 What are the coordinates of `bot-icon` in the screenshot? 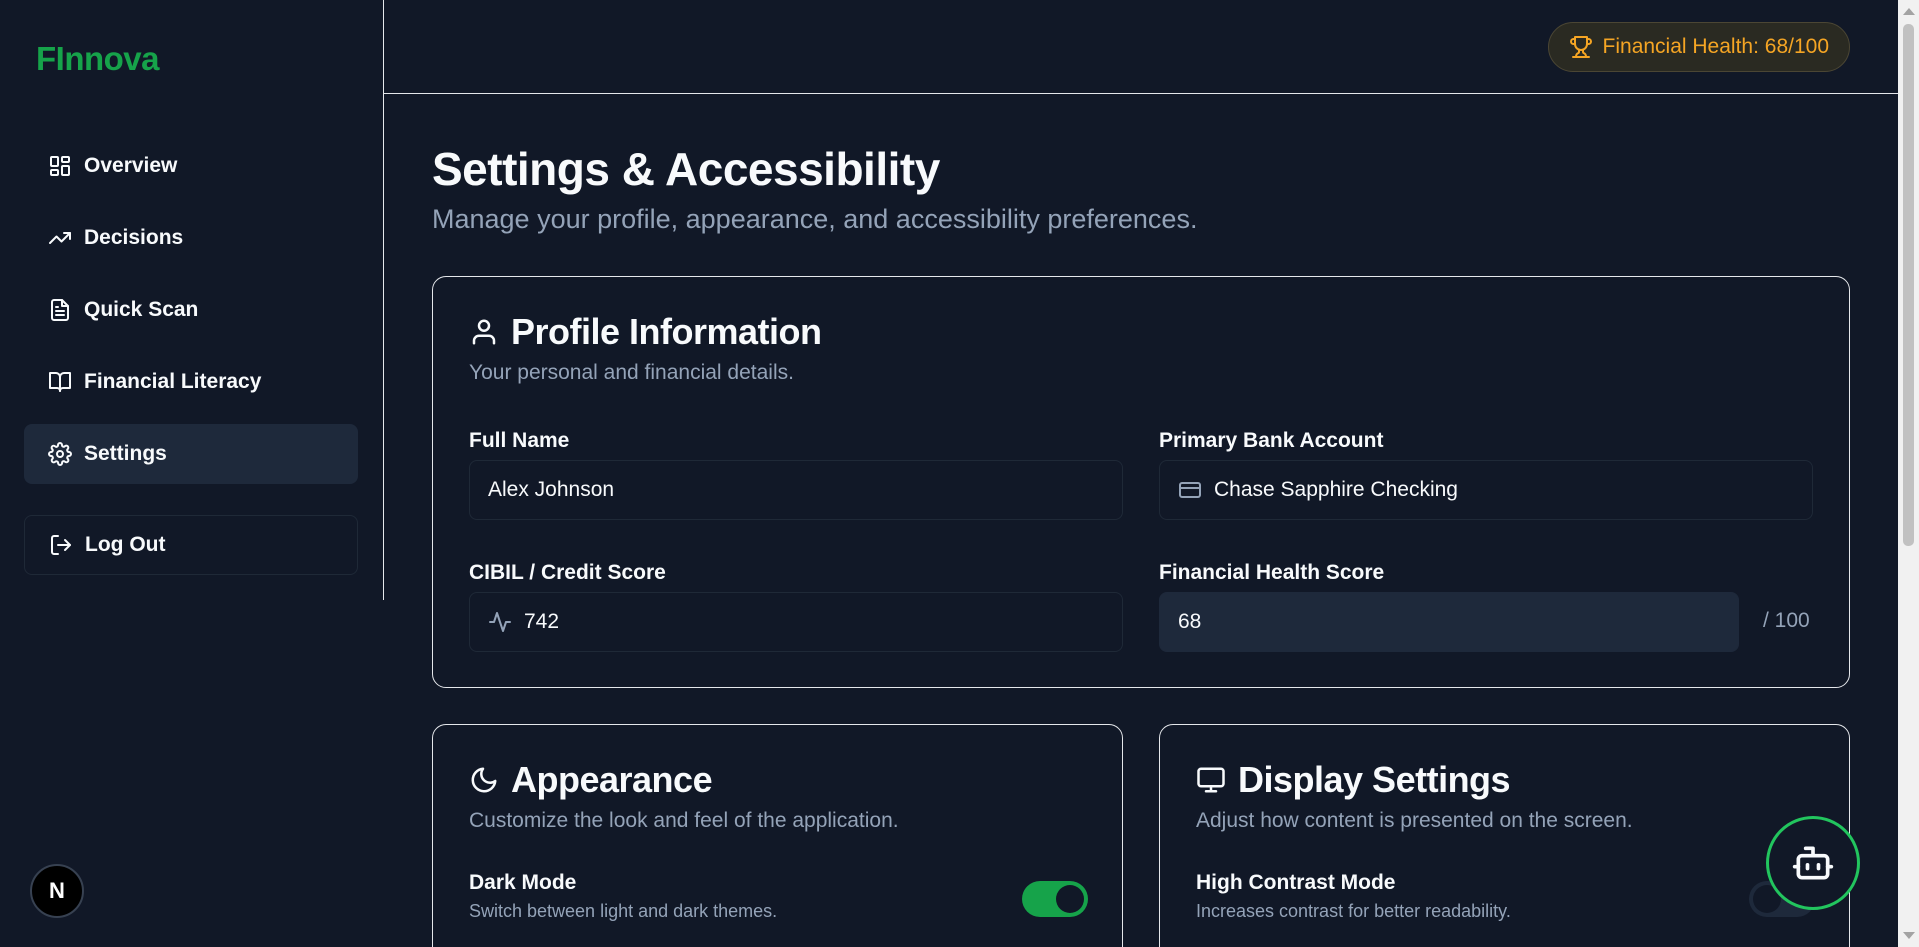 It's located at (1813, 863).